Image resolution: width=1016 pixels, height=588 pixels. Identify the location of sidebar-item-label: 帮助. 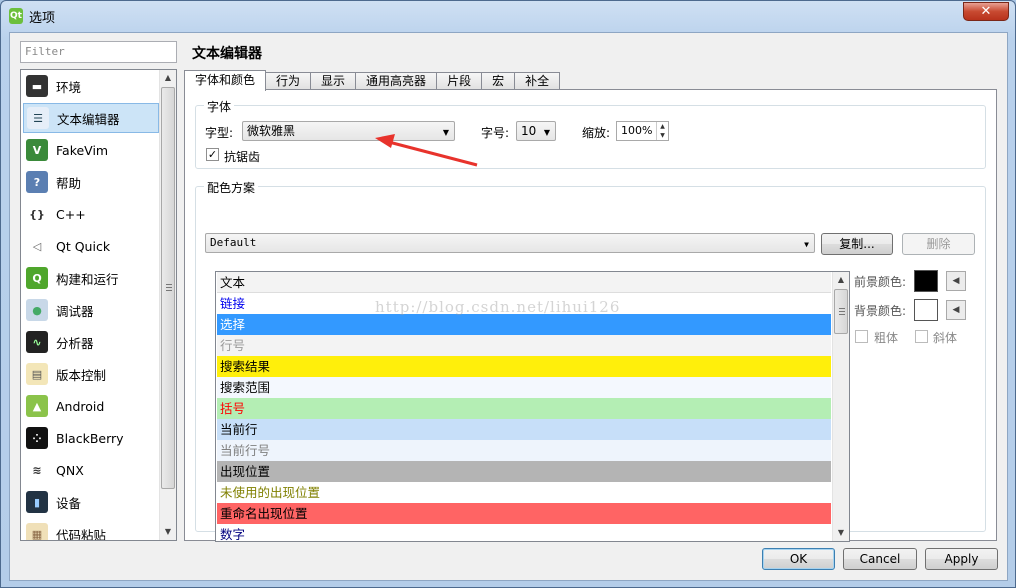
(69, 183).